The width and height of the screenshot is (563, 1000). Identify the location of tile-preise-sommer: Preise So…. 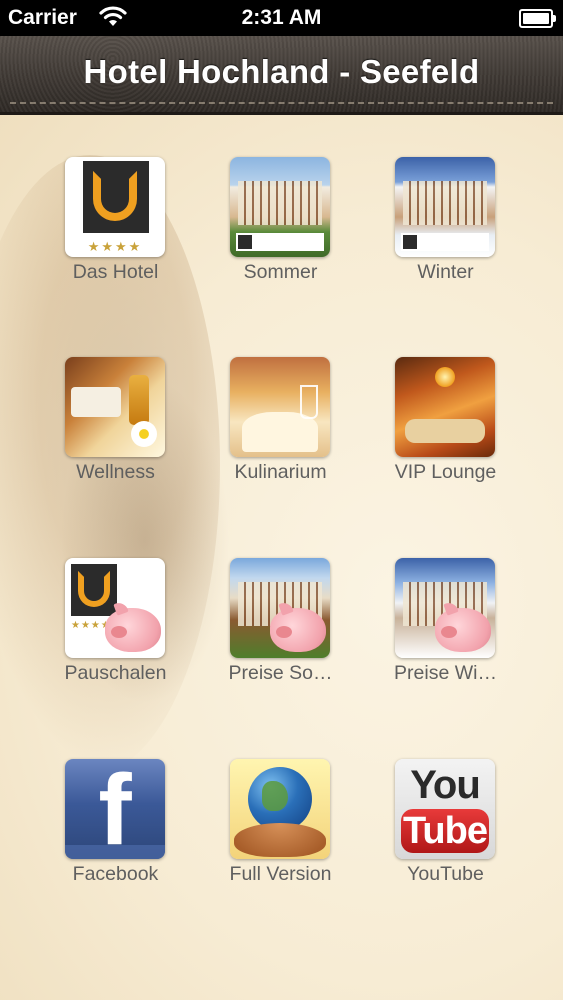
(280, 638).